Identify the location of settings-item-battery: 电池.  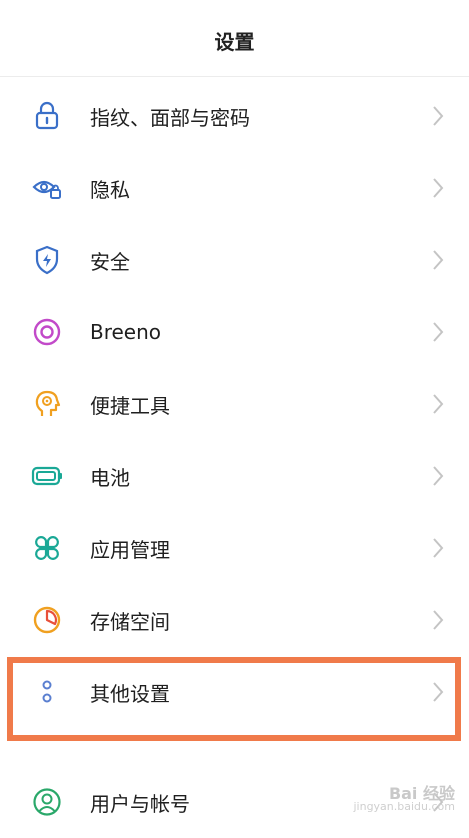
(234, 476).